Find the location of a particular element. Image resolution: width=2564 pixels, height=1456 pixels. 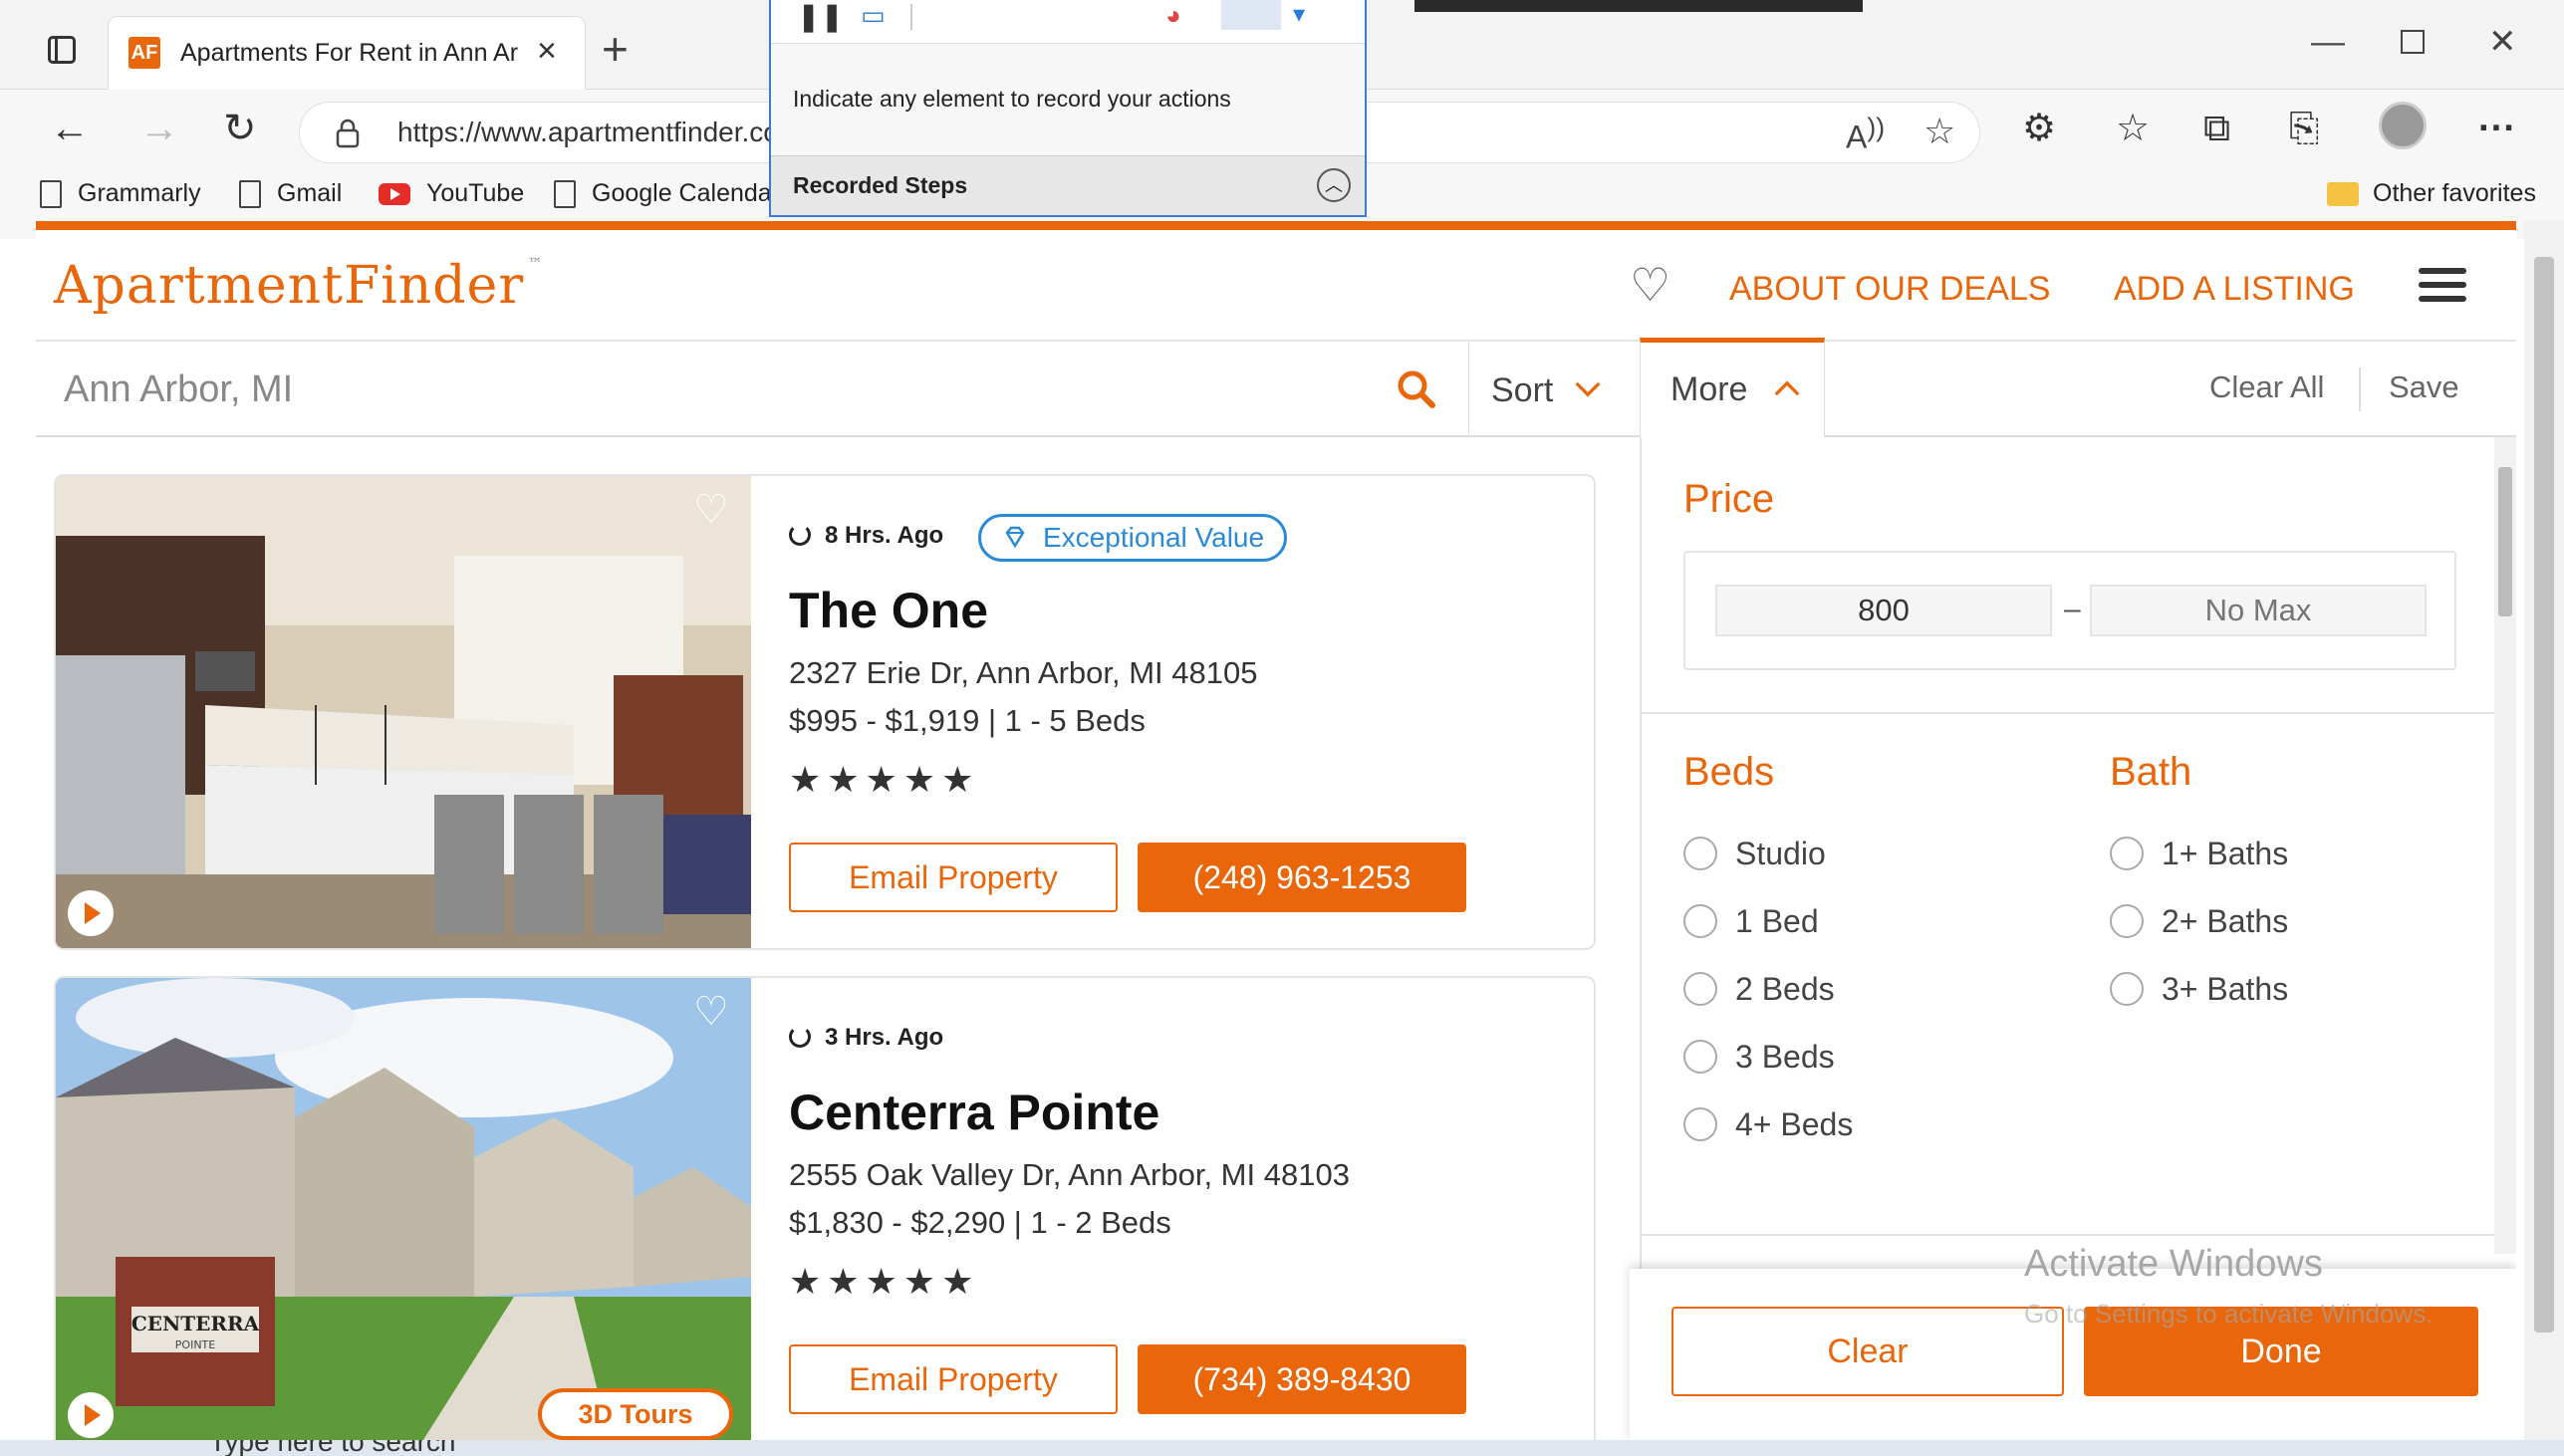

nav-add-a-listing: ADD A LISTING is located at coordinates (2234, 289).